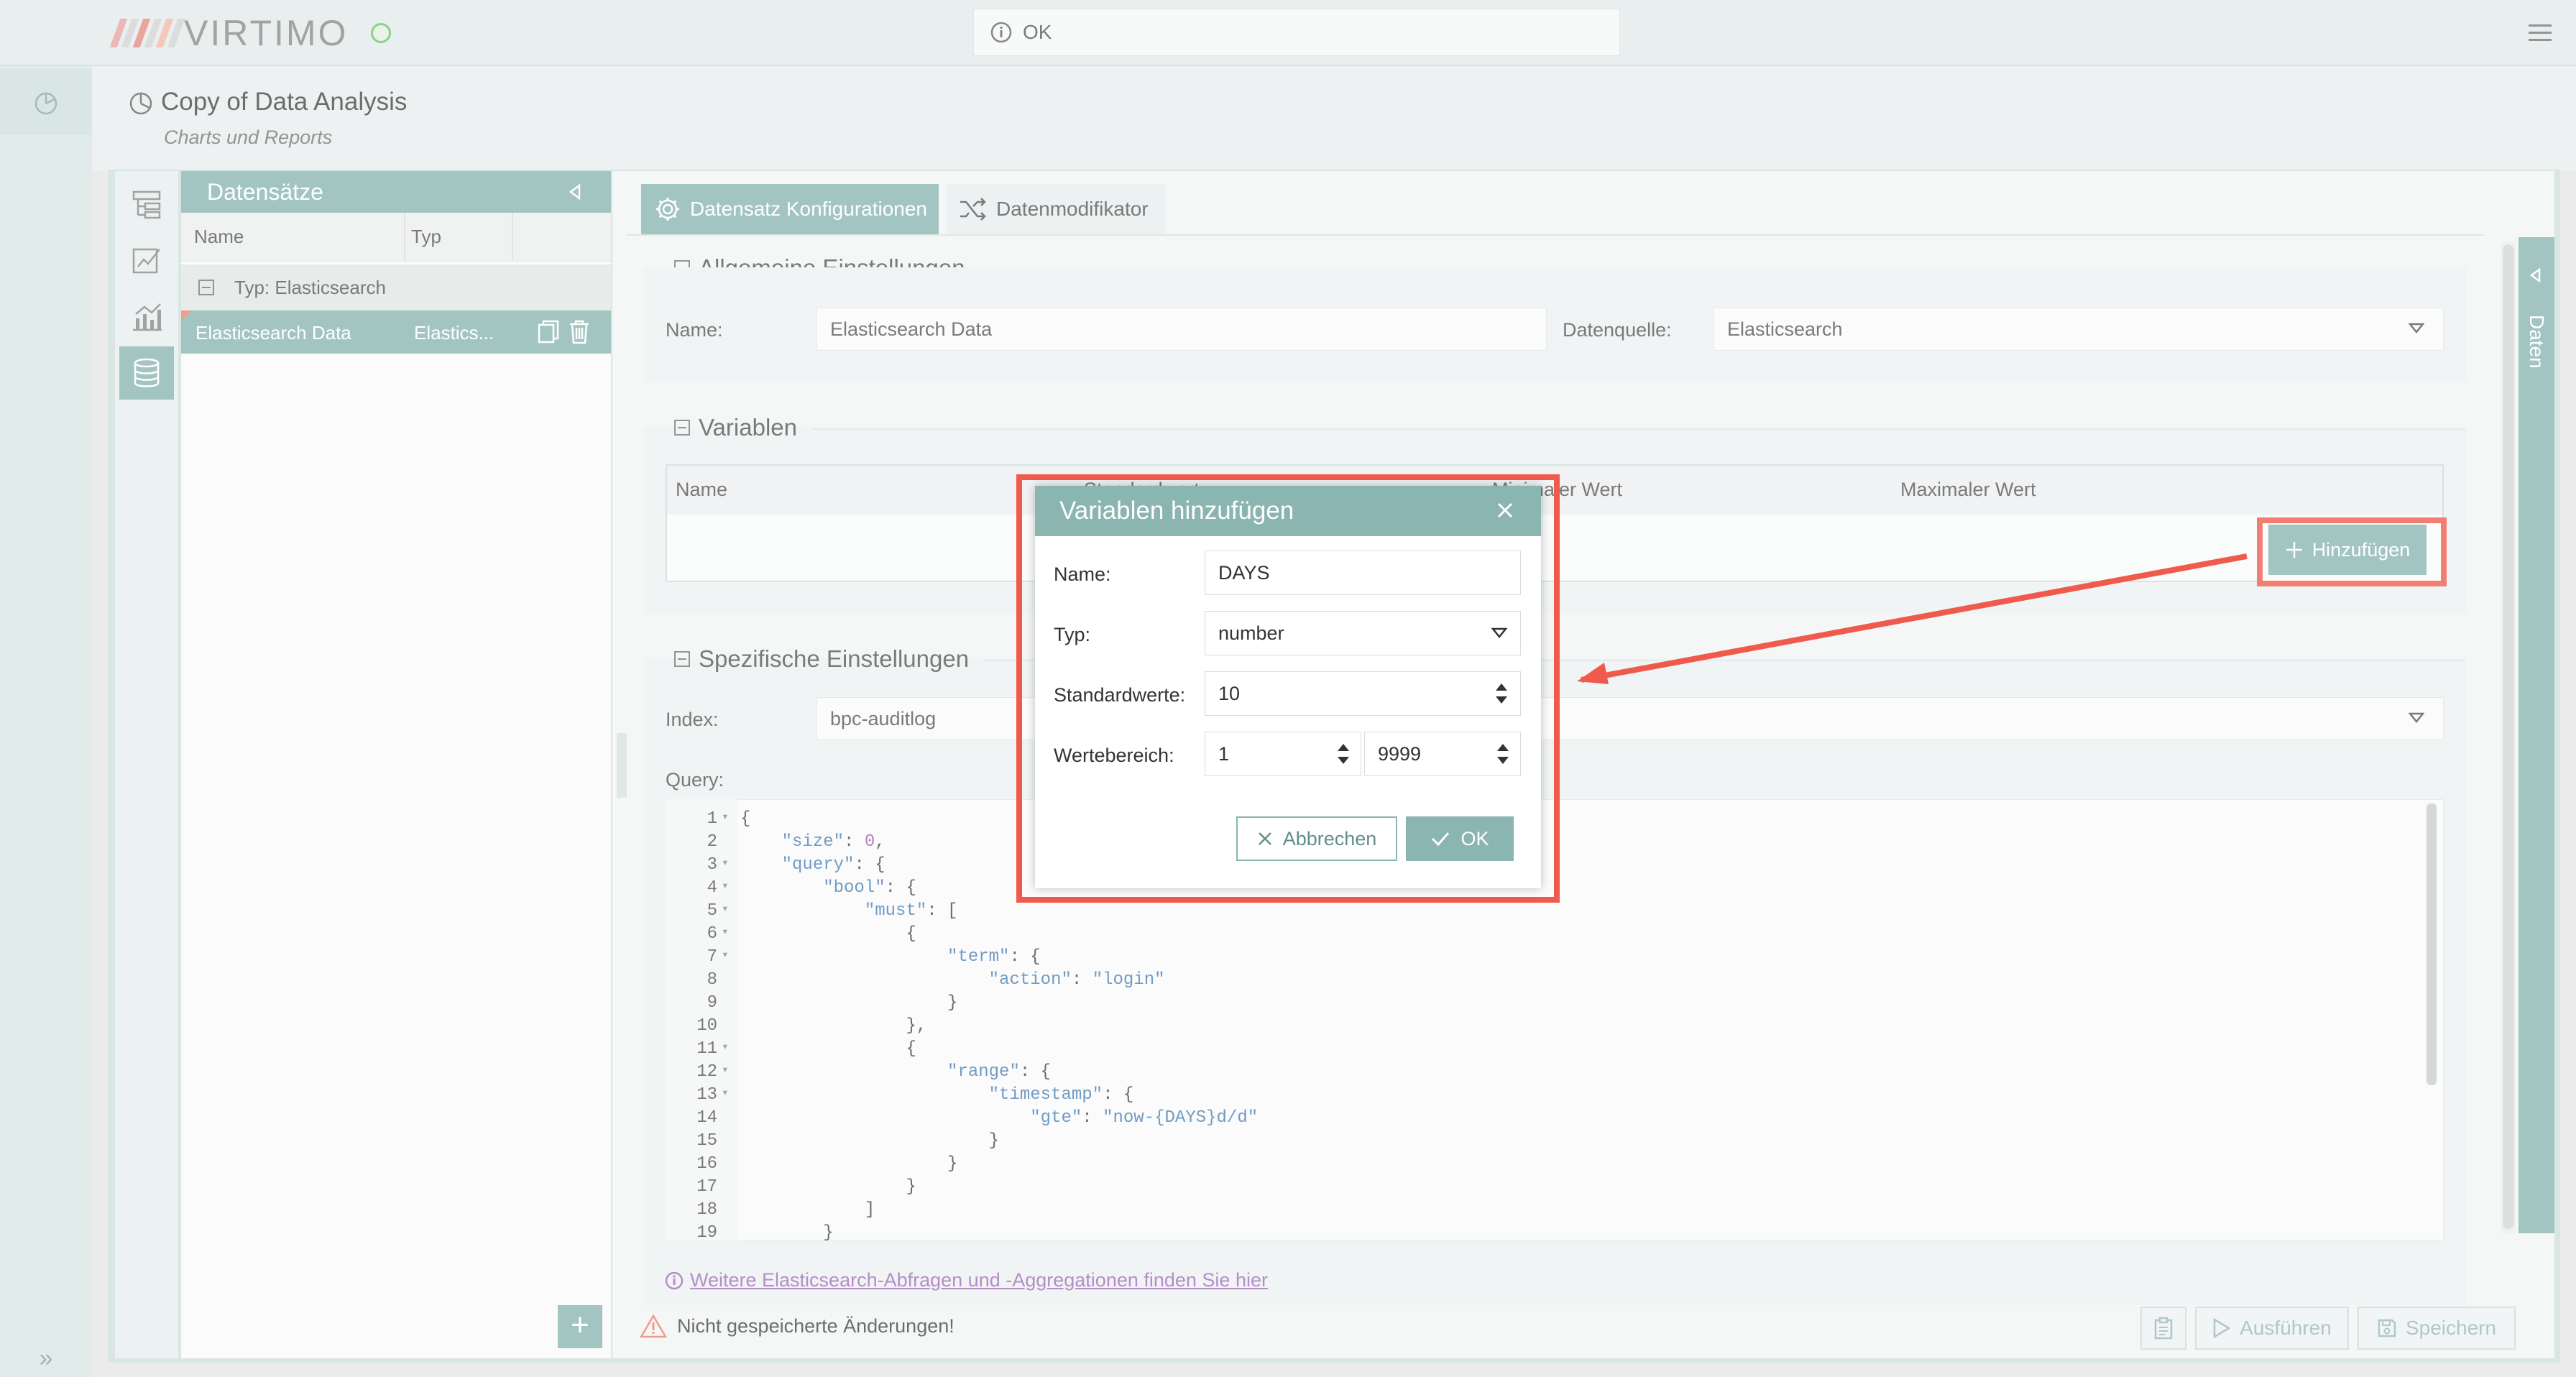 Image resolution: width=2576 pixels, height=1377 pixels. I want to click on dialog-title: Variablen hinzufügen, so click(1288, 511).